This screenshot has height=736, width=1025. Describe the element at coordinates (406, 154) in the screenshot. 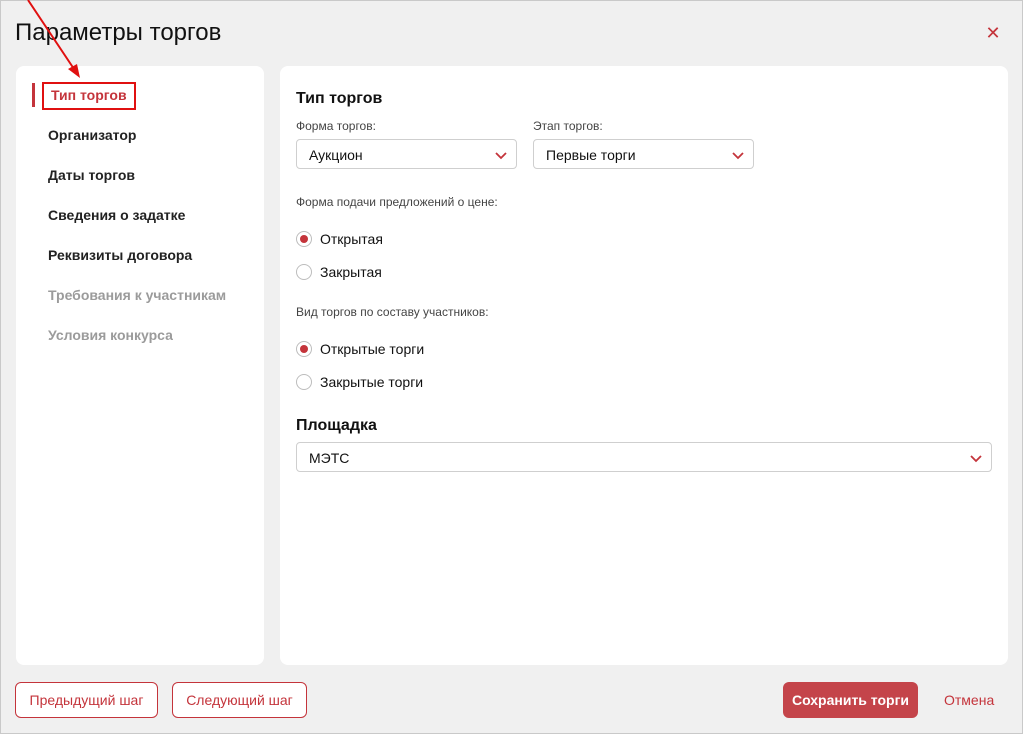

I see `form-select: Аукцион` at that location.